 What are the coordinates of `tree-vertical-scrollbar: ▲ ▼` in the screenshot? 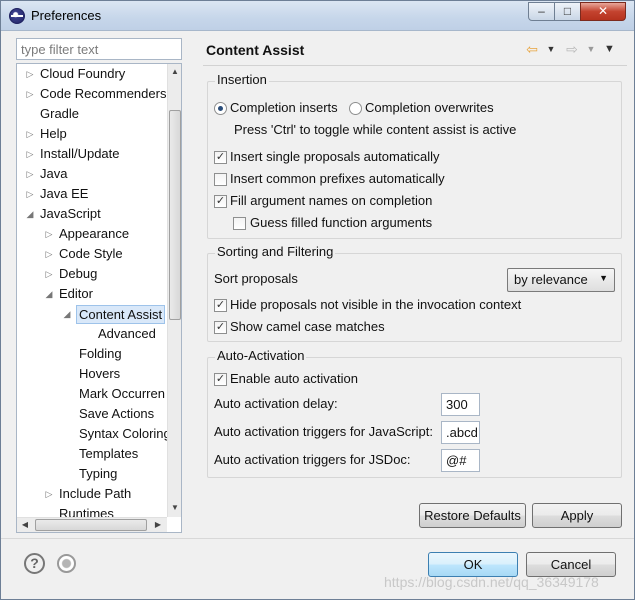 It's located at (174, 290).